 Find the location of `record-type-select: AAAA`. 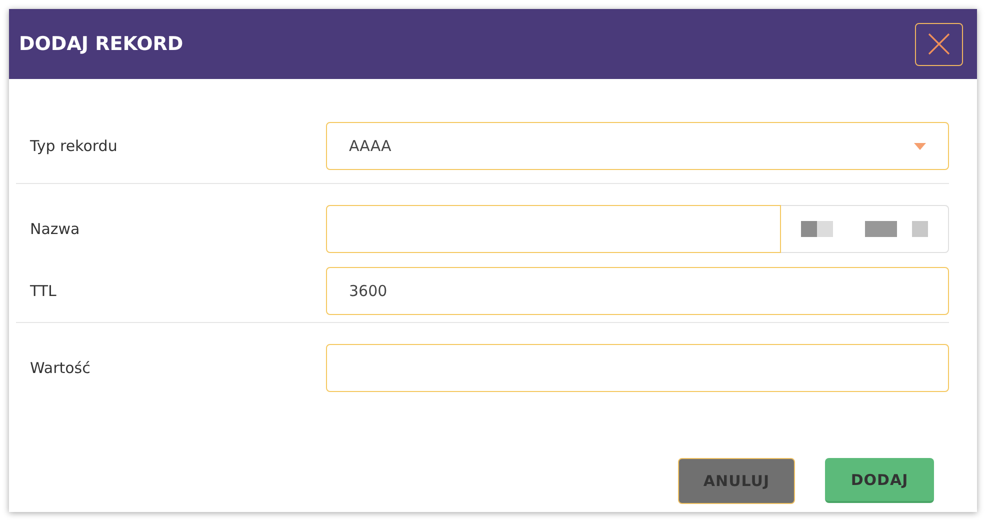

record-type-select: AAAA is located at coordinates (637, 146).